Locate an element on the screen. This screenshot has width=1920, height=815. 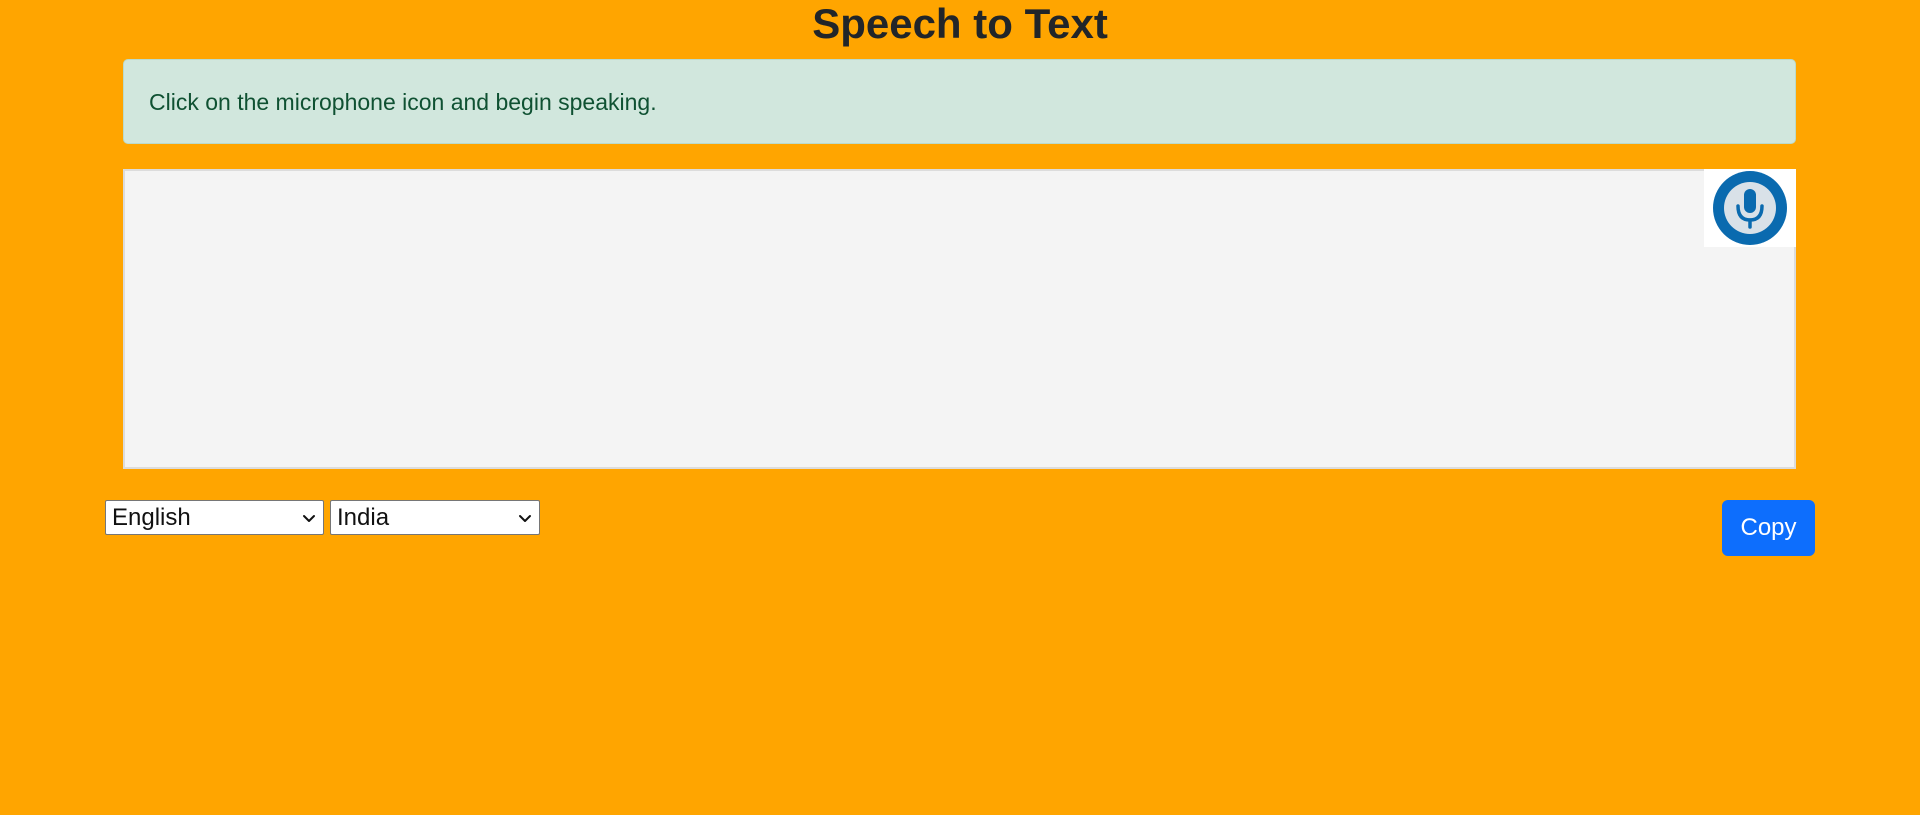
language-select: English is located at coordinates (214, 517).